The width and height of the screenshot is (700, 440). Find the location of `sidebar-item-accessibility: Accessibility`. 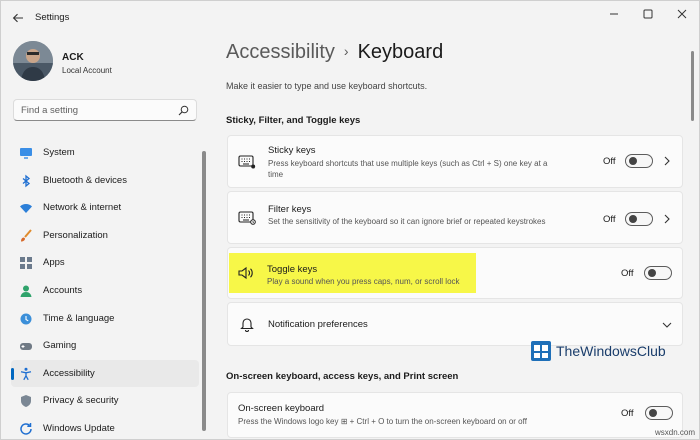

sidebar-item-accessibility: Accessibility is located at coordinates (105, 373).